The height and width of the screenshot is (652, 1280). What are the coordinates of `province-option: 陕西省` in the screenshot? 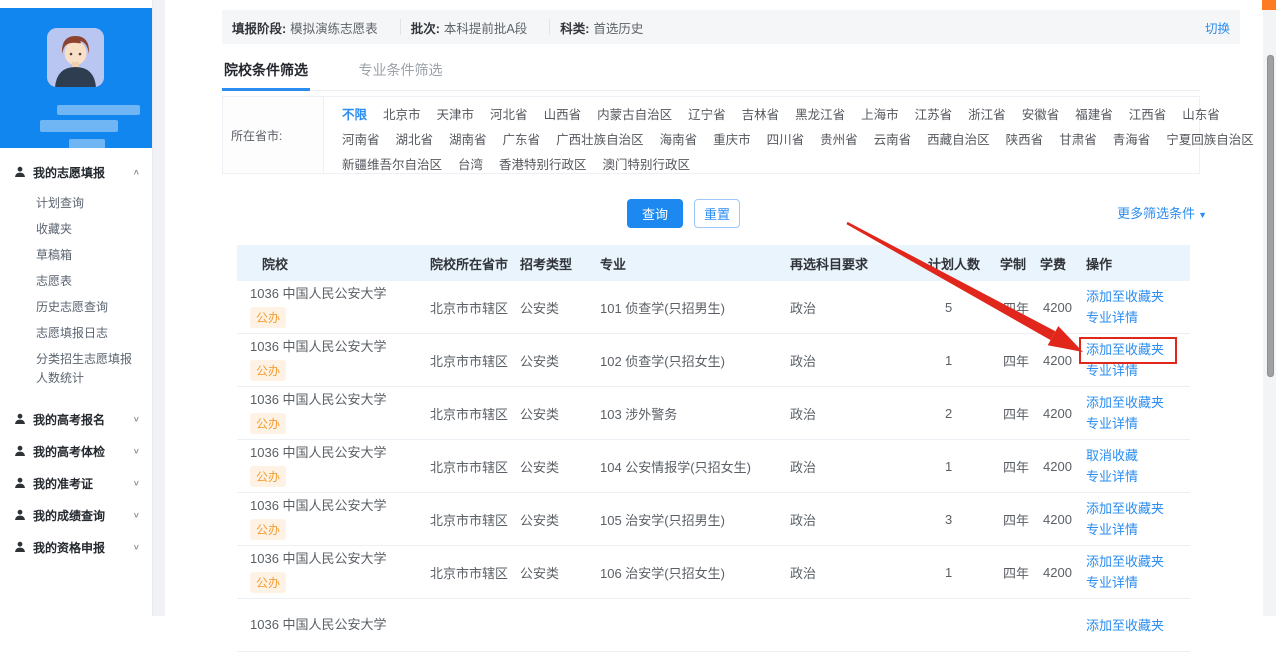 It's located at (1025, 140).